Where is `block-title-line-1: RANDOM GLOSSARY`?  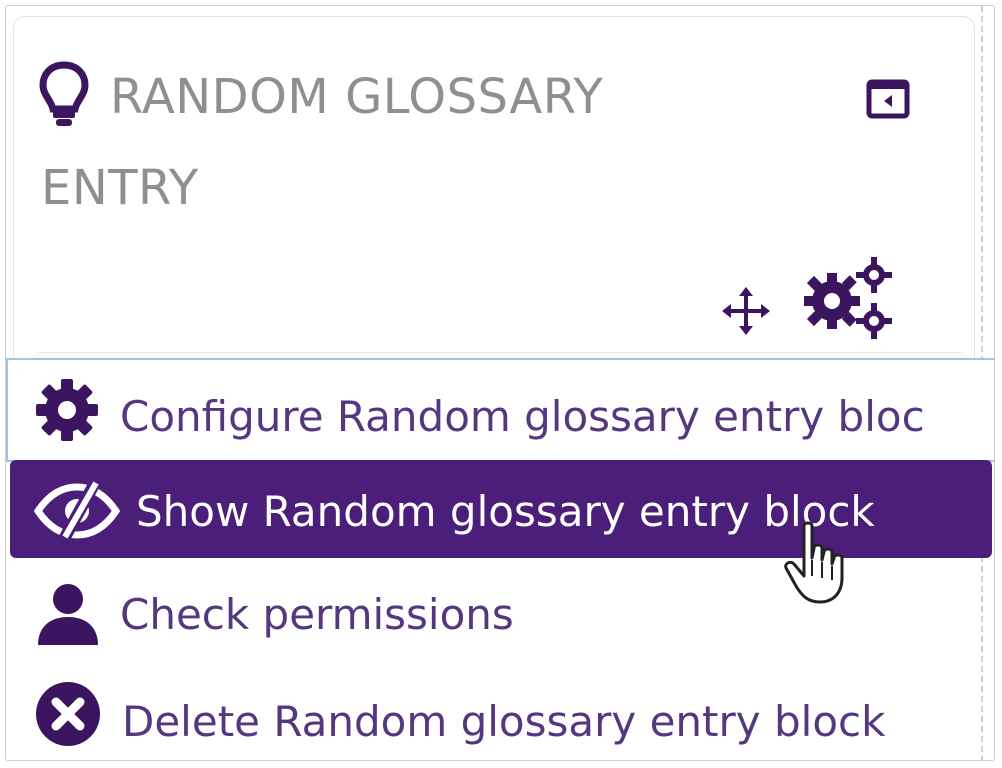 block-title-line-1: RANDOM GLOSSARY is located at coordinates (357, 97).